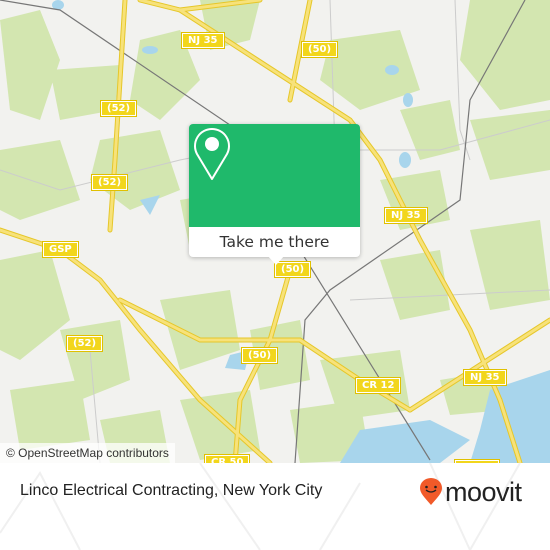 Image resolution: width=550 pixels, height=550 pixels. I want to click on road-label: CR 12, so click(378, 385).